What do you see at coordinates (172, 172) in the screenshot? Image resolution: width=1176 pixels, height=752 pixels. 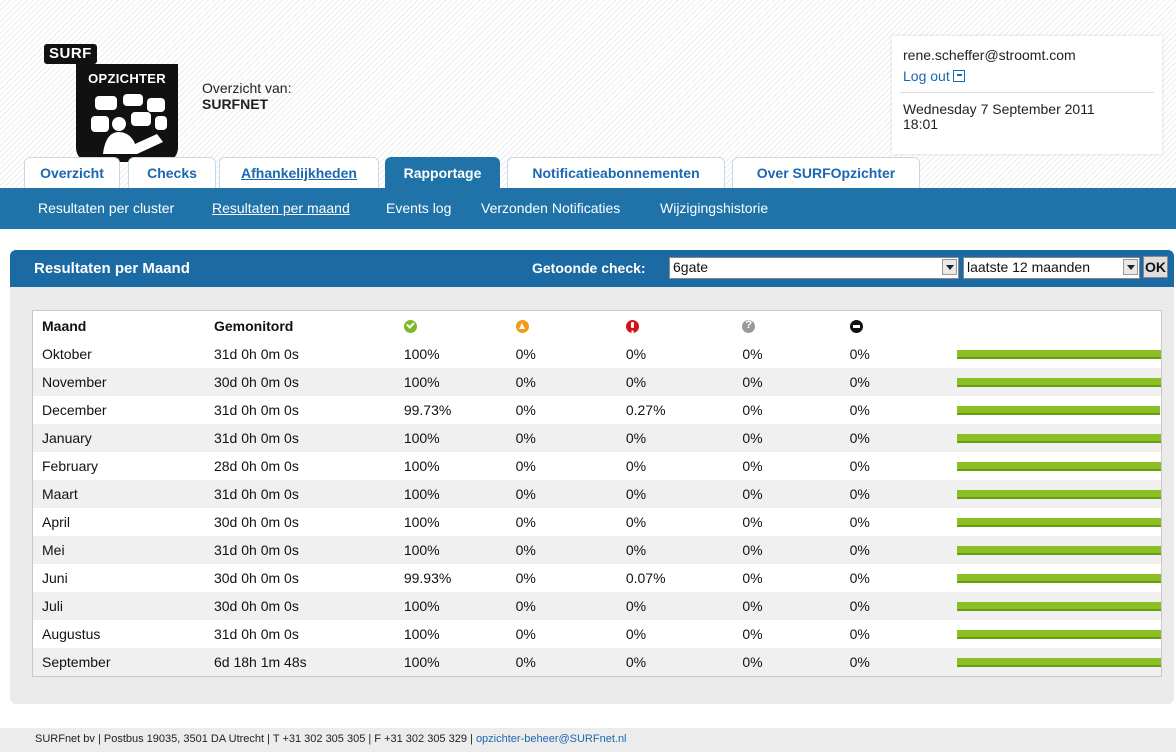 I see `tab-checks: Checks` at bounding box center [172, 172].